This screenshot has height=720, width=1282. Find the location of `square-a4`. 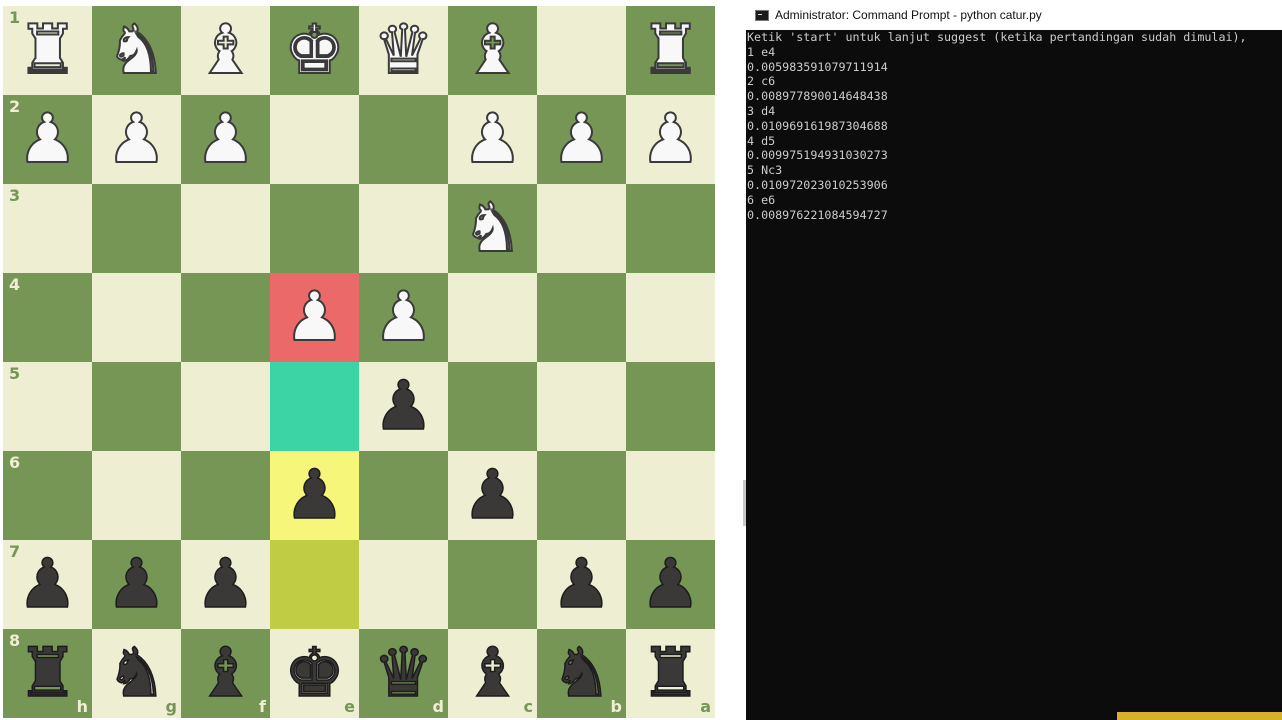

square-a4 is located at coordinates (670, 317).